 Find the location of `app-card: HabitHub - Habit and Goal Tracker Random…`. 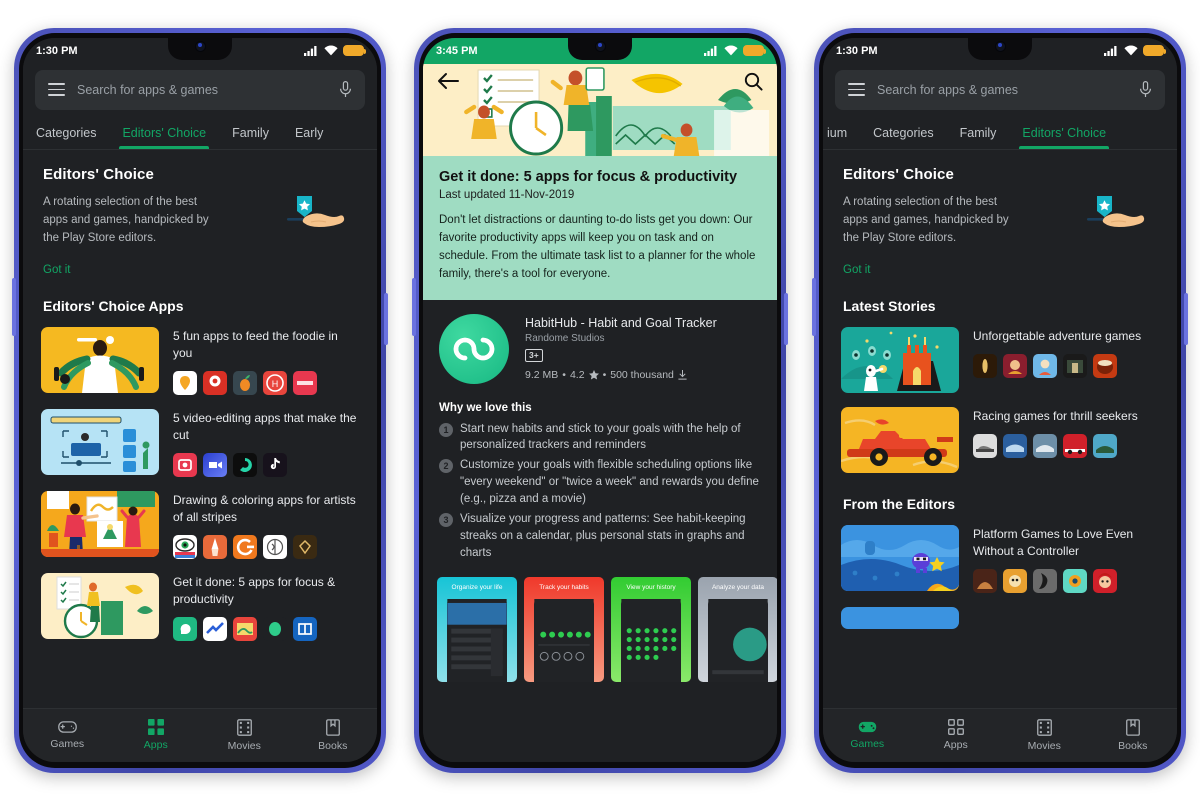

app-card: HabitHub - Habit and Goal Tracker Random… is located at coordinates (600, 346).